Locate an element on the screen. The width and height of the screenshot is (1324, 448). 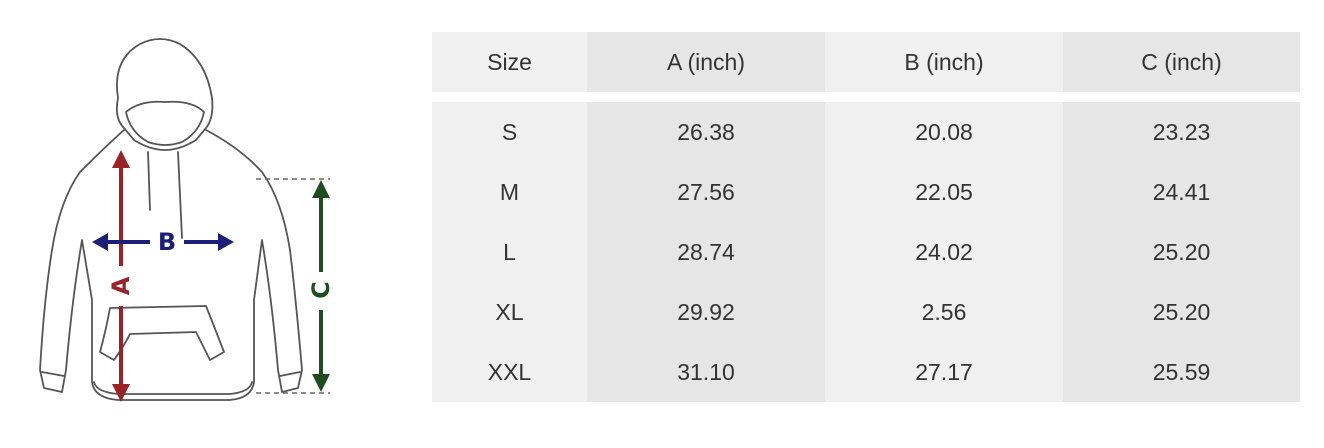
cell-b: 2.56 is located at coordinates (944, 312).